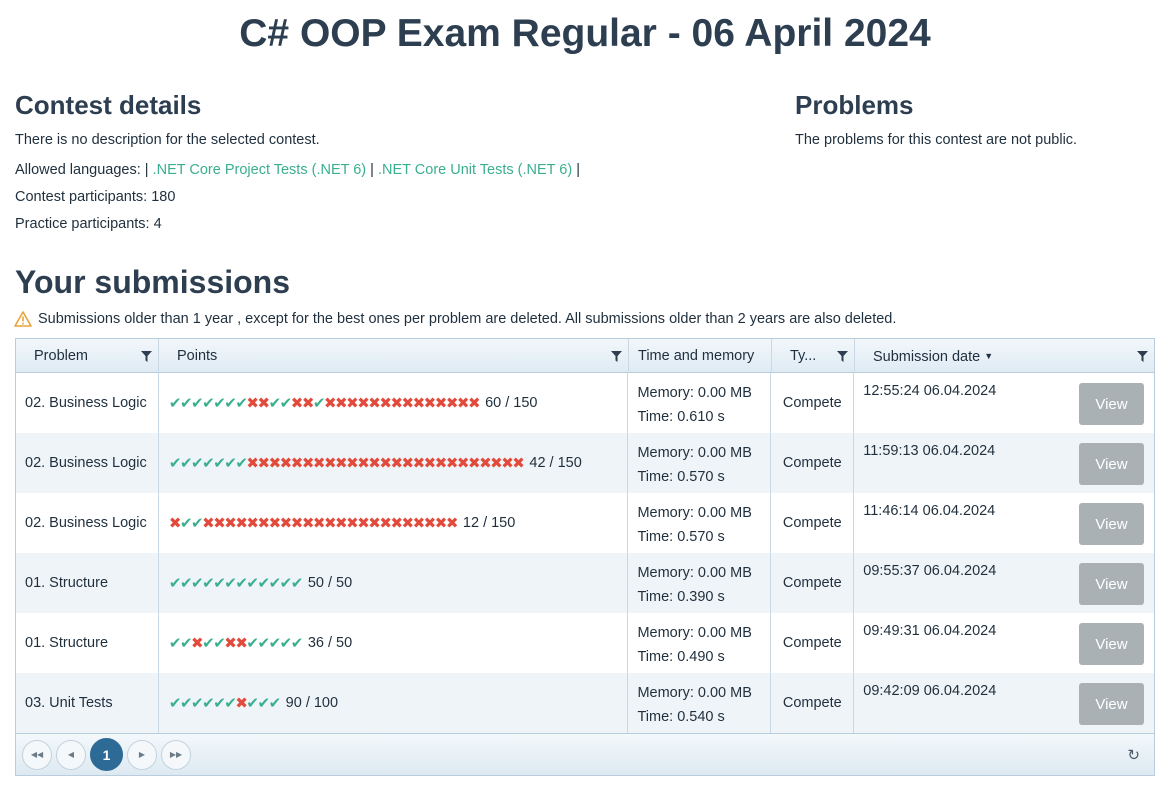 The height and width of the screenshot is (788, 1161). What do you see at coordinates (87, 703) in the screenshot?
I see `problem-cell: 03. Unit Tests` at bounding box center [87, 703].